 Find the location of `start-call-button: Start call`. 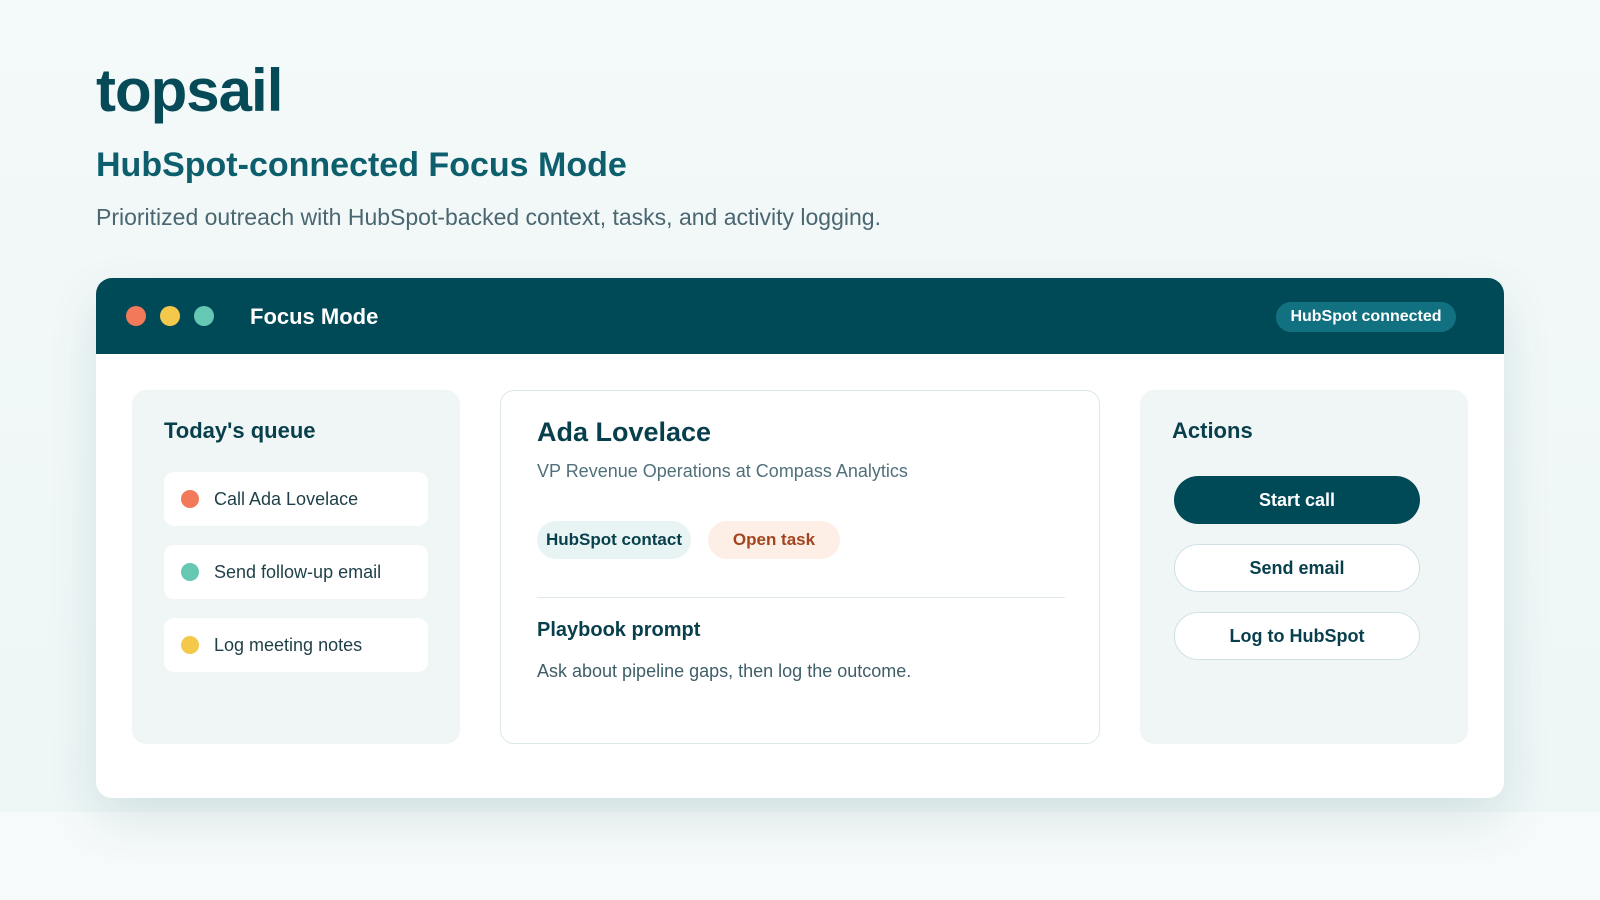

start-call-button: Start call is located at coordinates (1297, 500).